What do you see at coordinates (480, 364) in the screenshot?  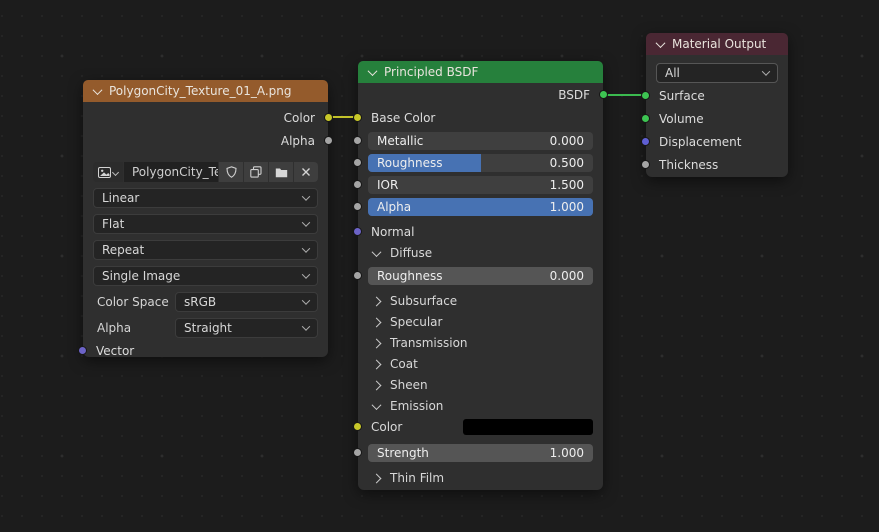 I see `panel-coat: Coat` at bounding box center [480, 364].